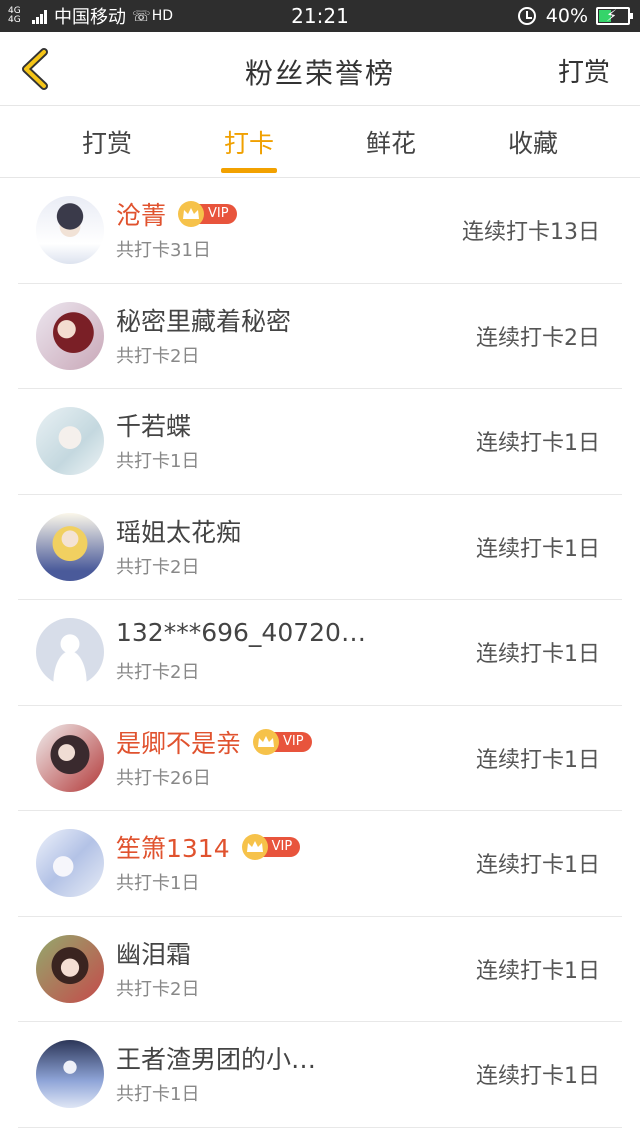 The width and height of the screenshot is (640, 1138). What do you see at coordinates (320, 758) in the screenshot?
I see `fan-row: 是卿不是亲 VIP 共打卡26日 连续打卡1日` at bounding box center [320, 758].